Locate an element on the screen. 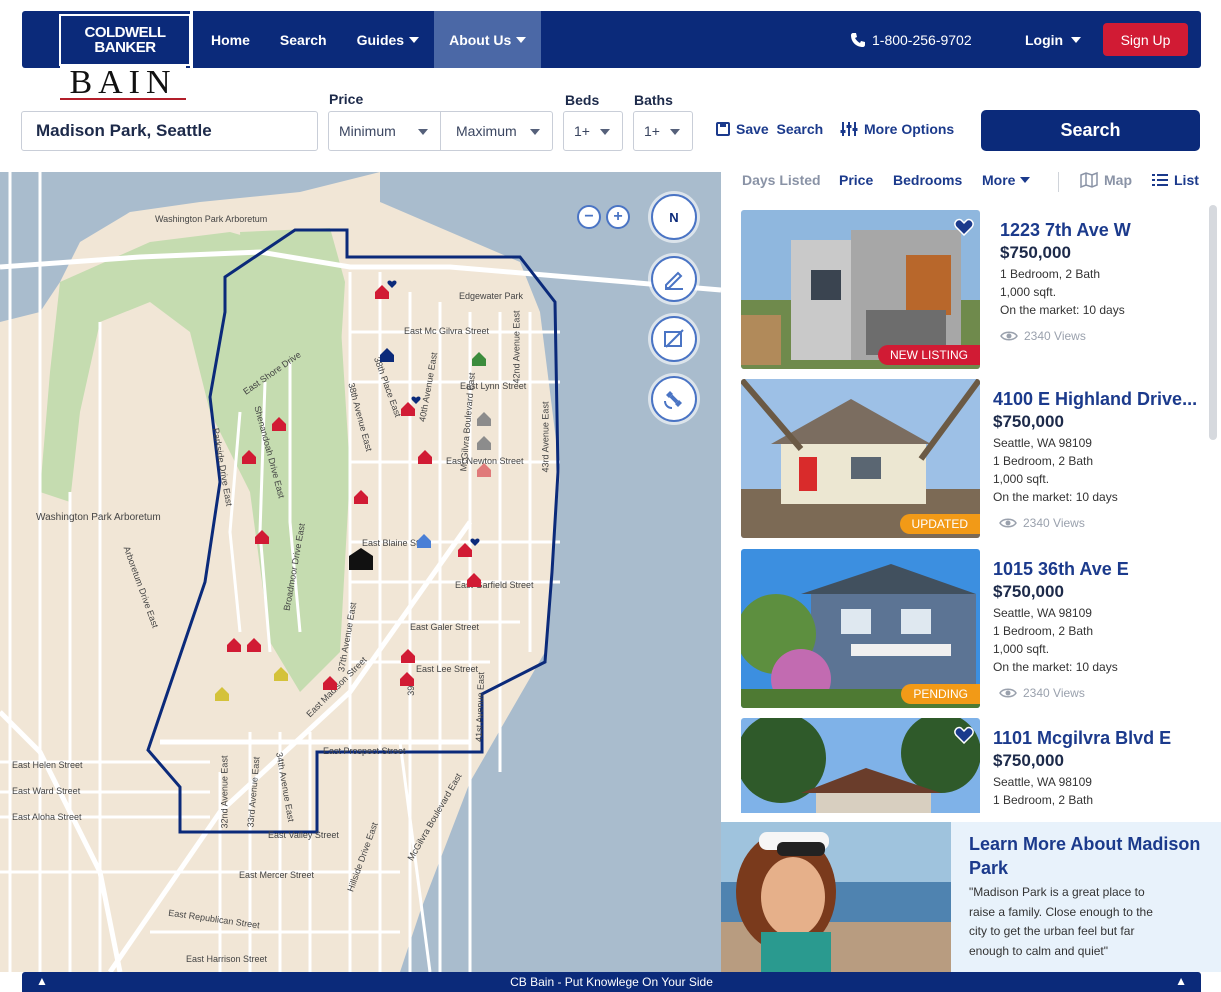 The height and width of the screenshot is (992, 1221). draw-area-button is located at coordinates (674, 279).